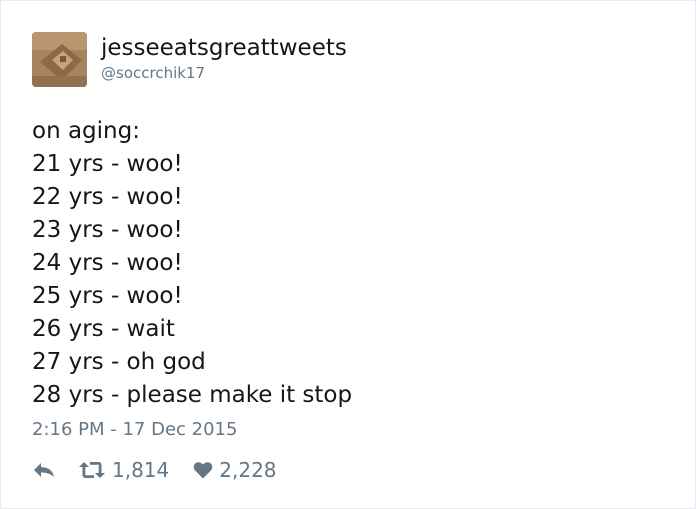  I want to click on reply-icon, so click(44, 470).